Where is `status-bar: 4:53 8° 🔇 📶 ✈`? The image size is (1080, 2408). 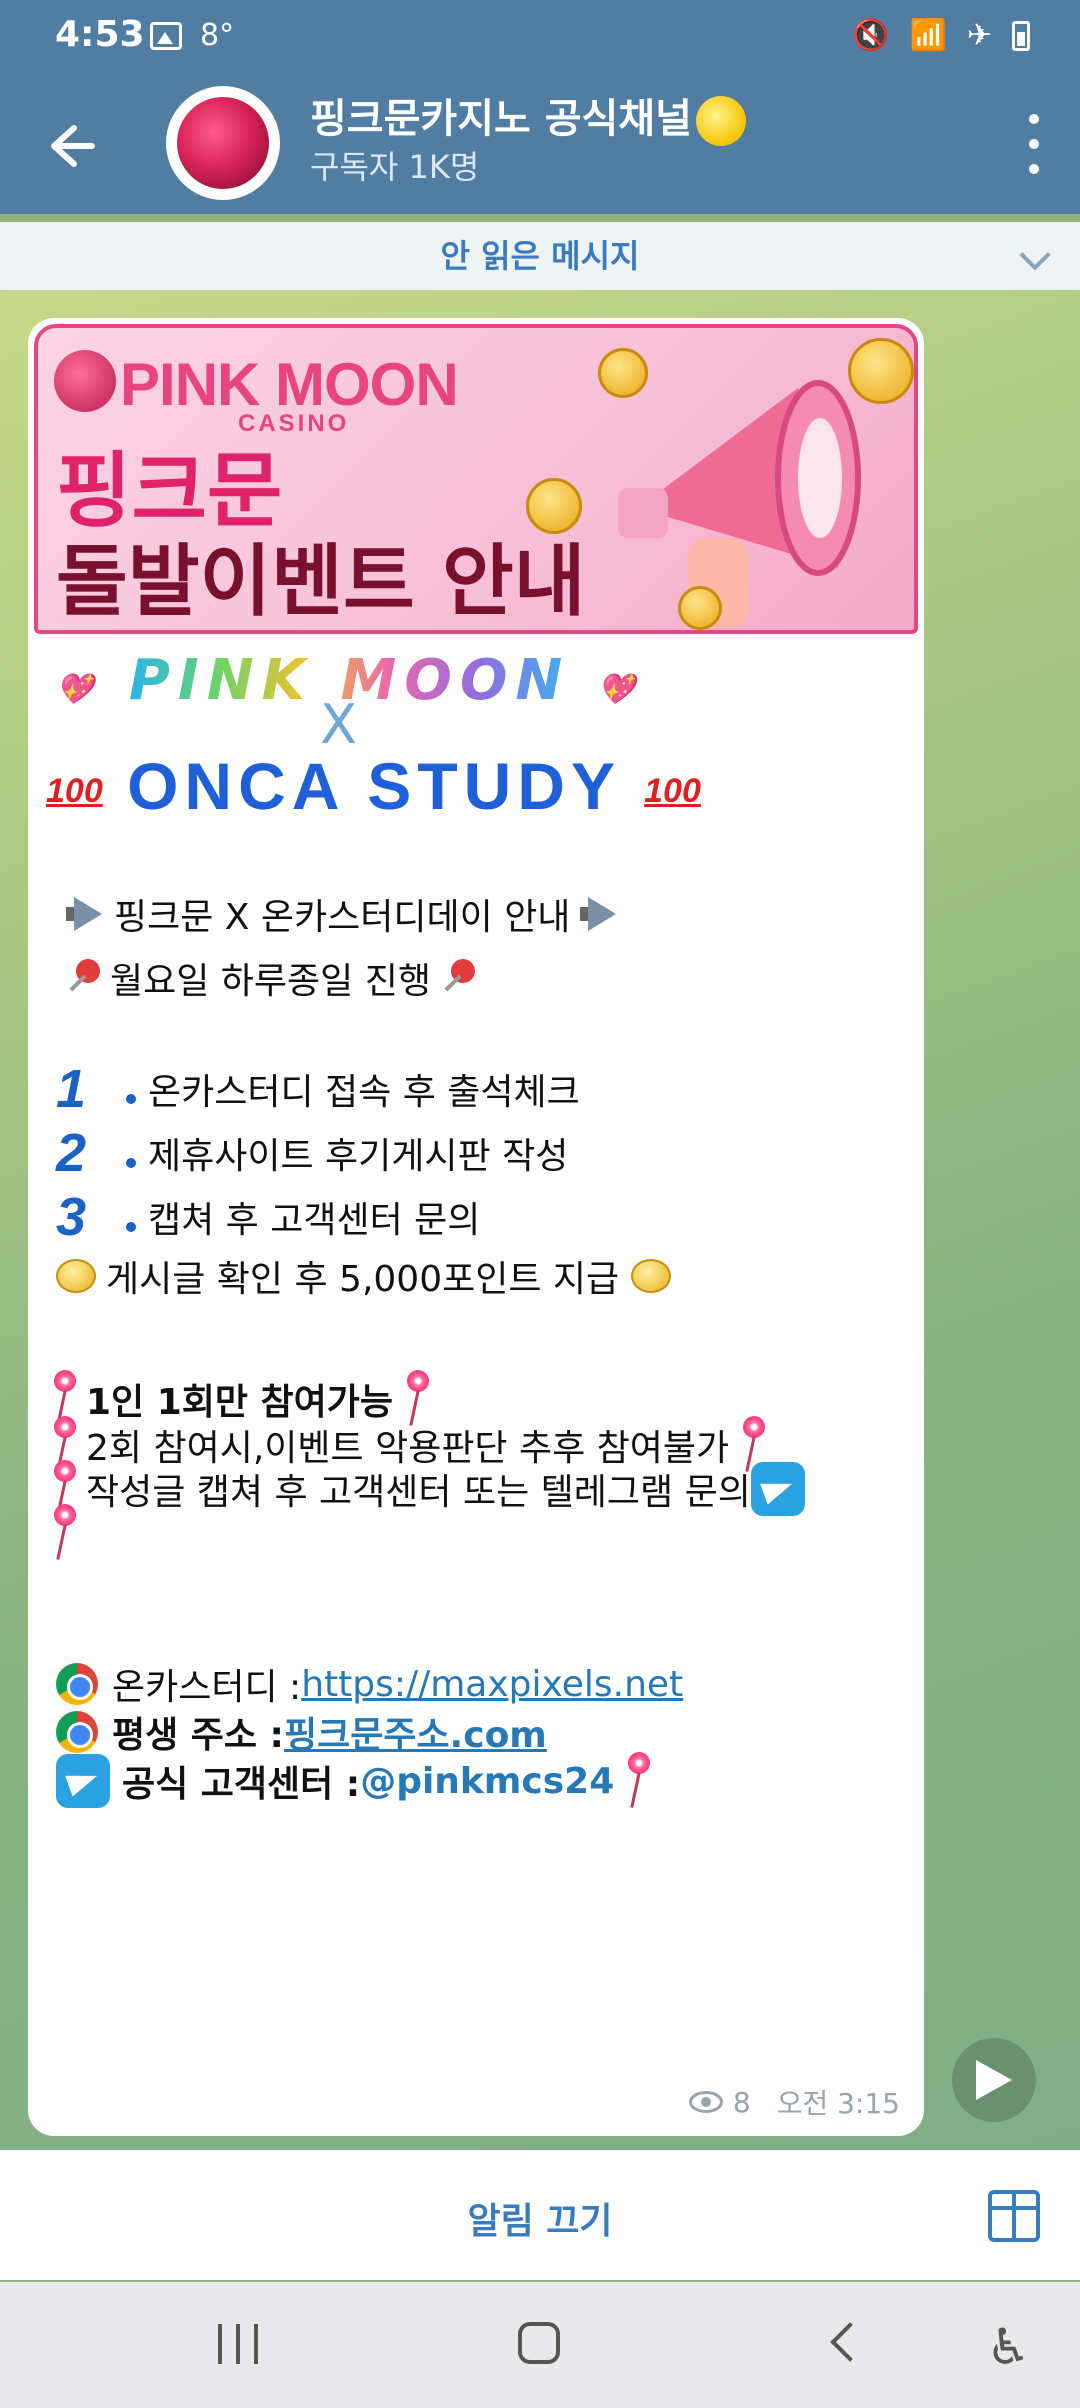
status-bar: 4:53 8° 🔇 📶 ✈ is located at coordinates (540, 37).